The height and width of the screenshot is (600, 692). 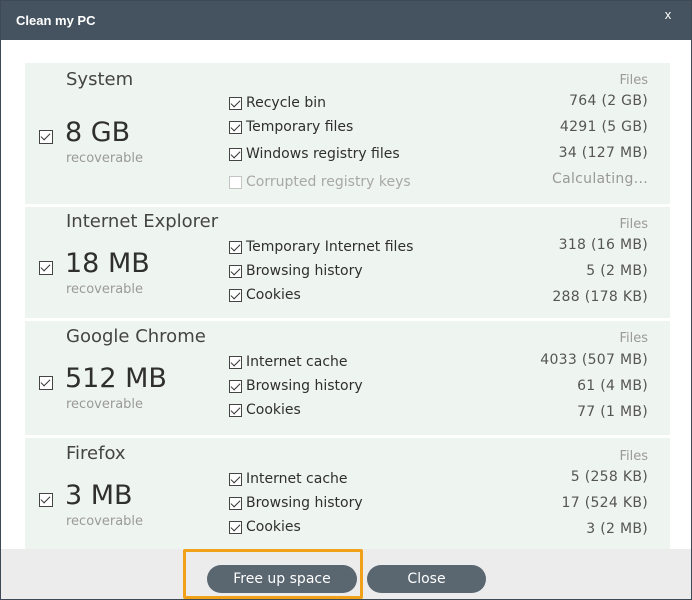 What do you see at coordinates (136, 336) in the screenshot?
I see `section-title: Google Chrome` at bounding box center [136, 336].